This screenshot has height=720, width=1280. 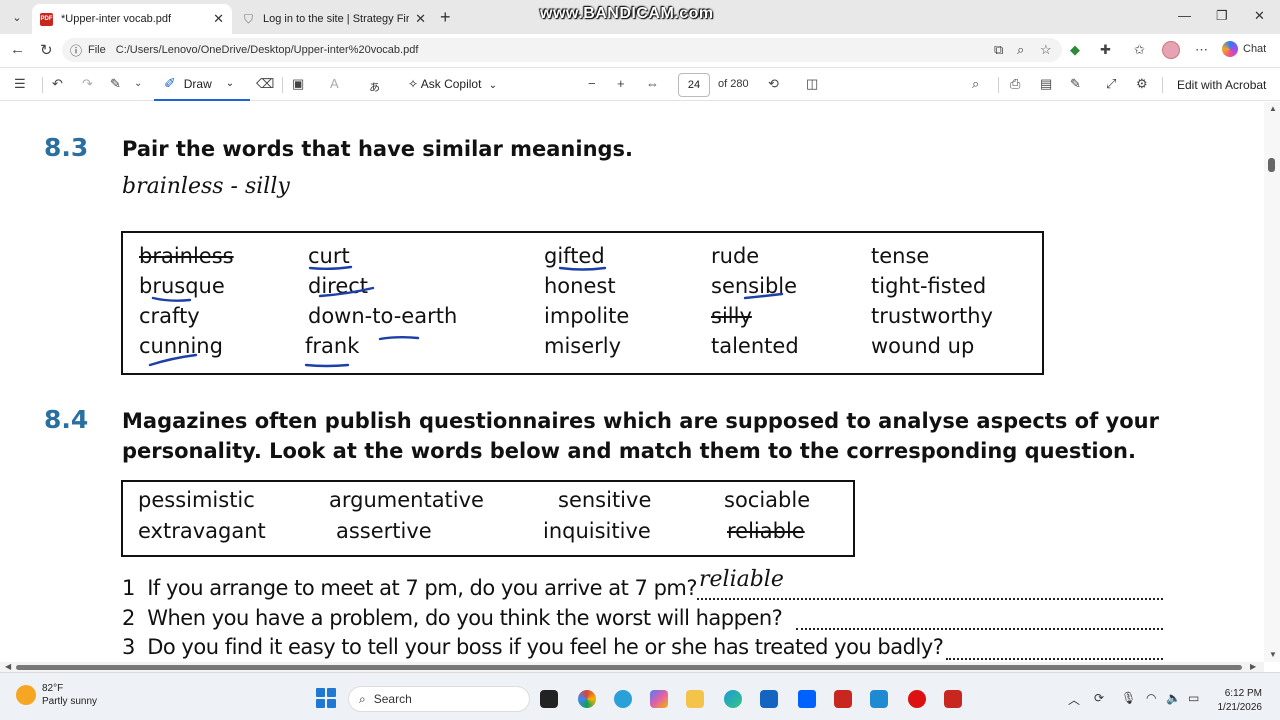 I want to click on undo-icon: ↶, so click(x=57, y=84).